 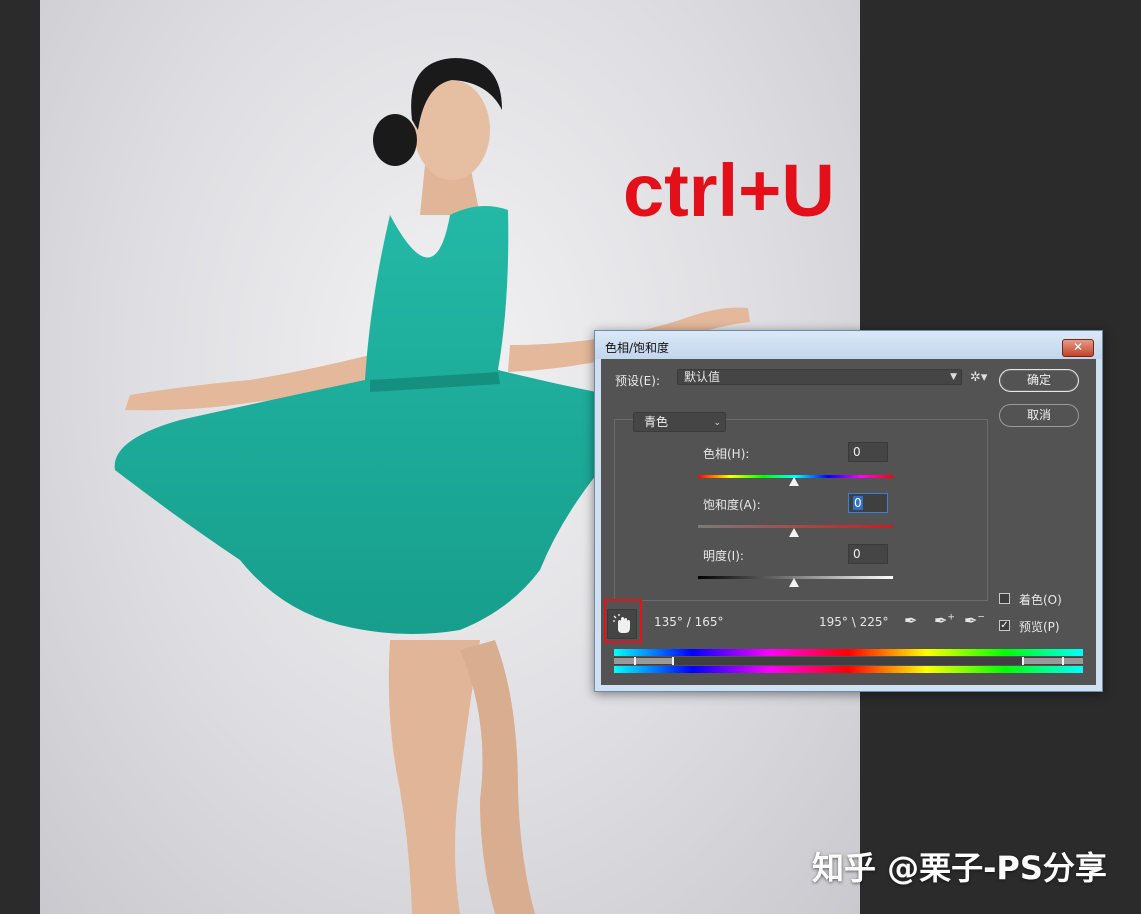 What do you see at coordinates (910, 620) in the screenshot?
I see `eyedropper-icon: ✒` at bounding box center [910, 620].